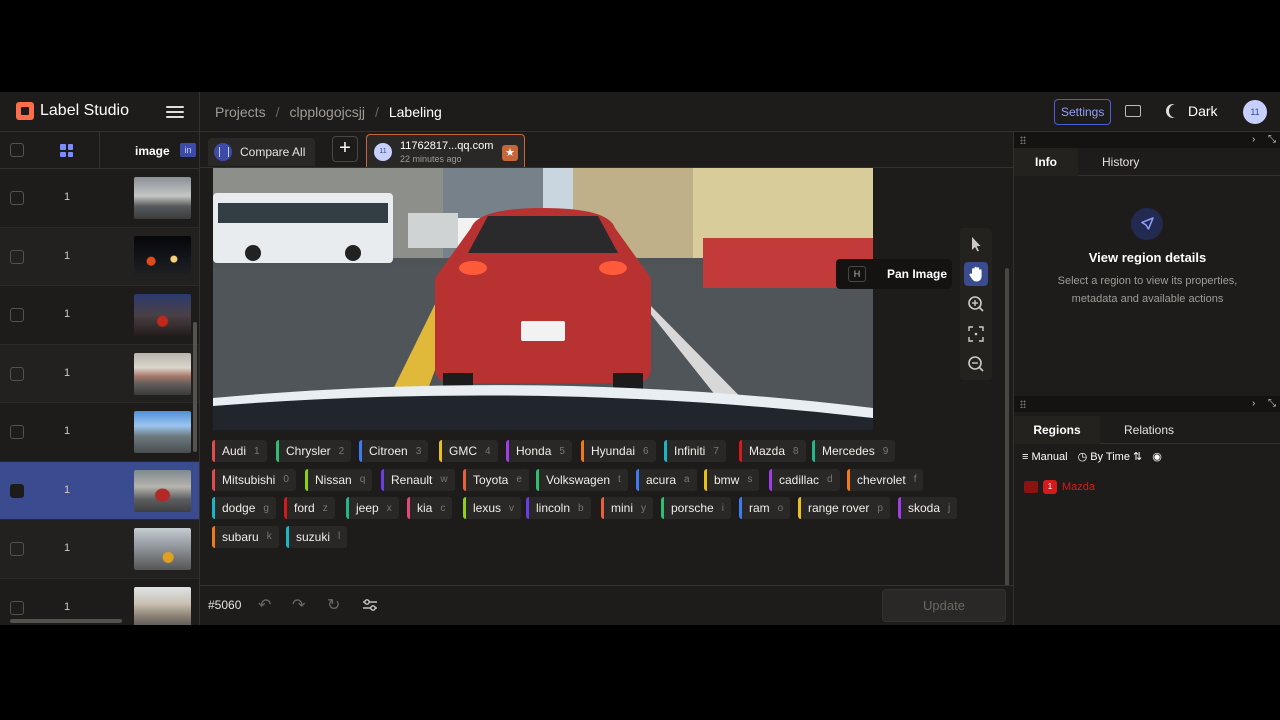 The height and width of the screenshot is (720, 1280). I want to click on settings-button: Settings, so click(1083, 112).